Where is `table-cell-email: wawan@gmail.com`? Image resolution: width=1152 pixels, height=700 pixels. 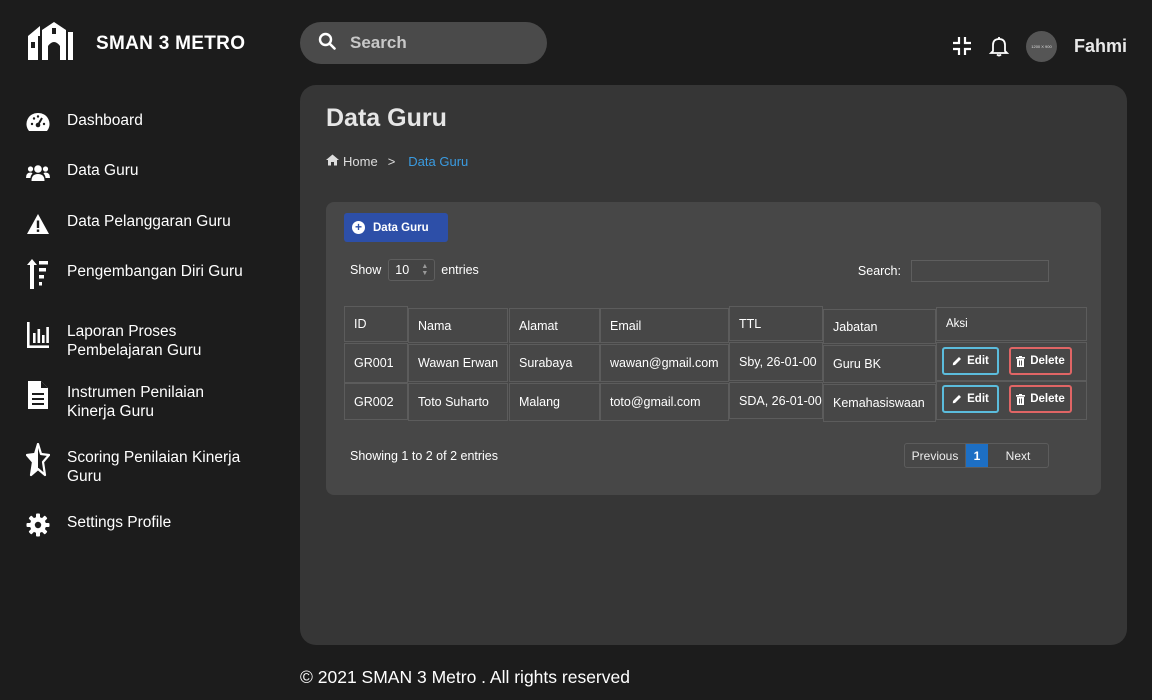
table-cell-email: wawan@gmail.com is located at coordinates (664, 363).